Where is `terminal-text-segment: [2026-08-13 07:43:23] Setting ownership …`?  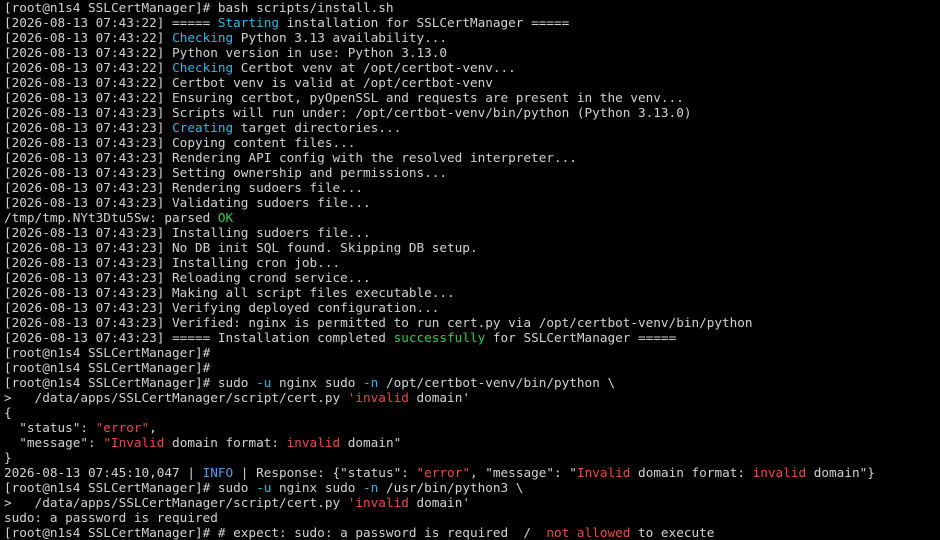 terminal-text-segment: [2026-08-13 07:43:23] Setting ownership … is located at coordinates (226, 172).